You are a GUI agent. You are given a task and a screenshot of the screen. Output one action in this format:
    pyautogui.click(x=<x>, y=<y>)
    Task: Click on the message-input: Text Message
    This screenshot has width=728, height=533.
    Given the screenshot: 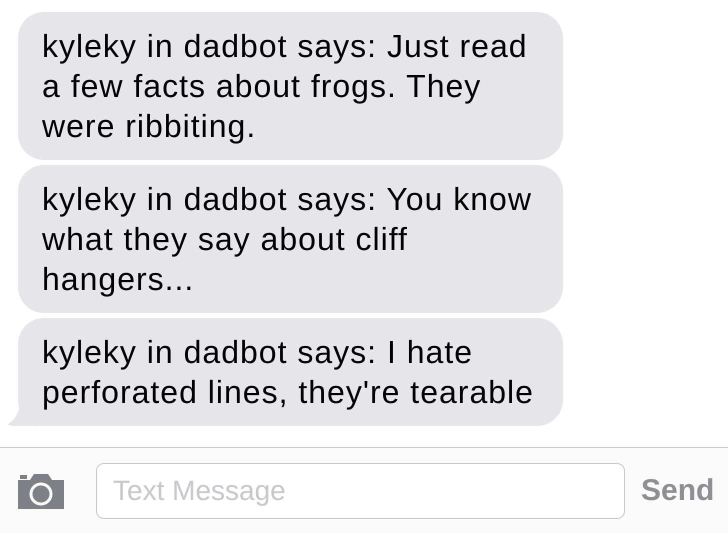 What is the action you would take?
    pyautogui.click(x=360, y=490)
    